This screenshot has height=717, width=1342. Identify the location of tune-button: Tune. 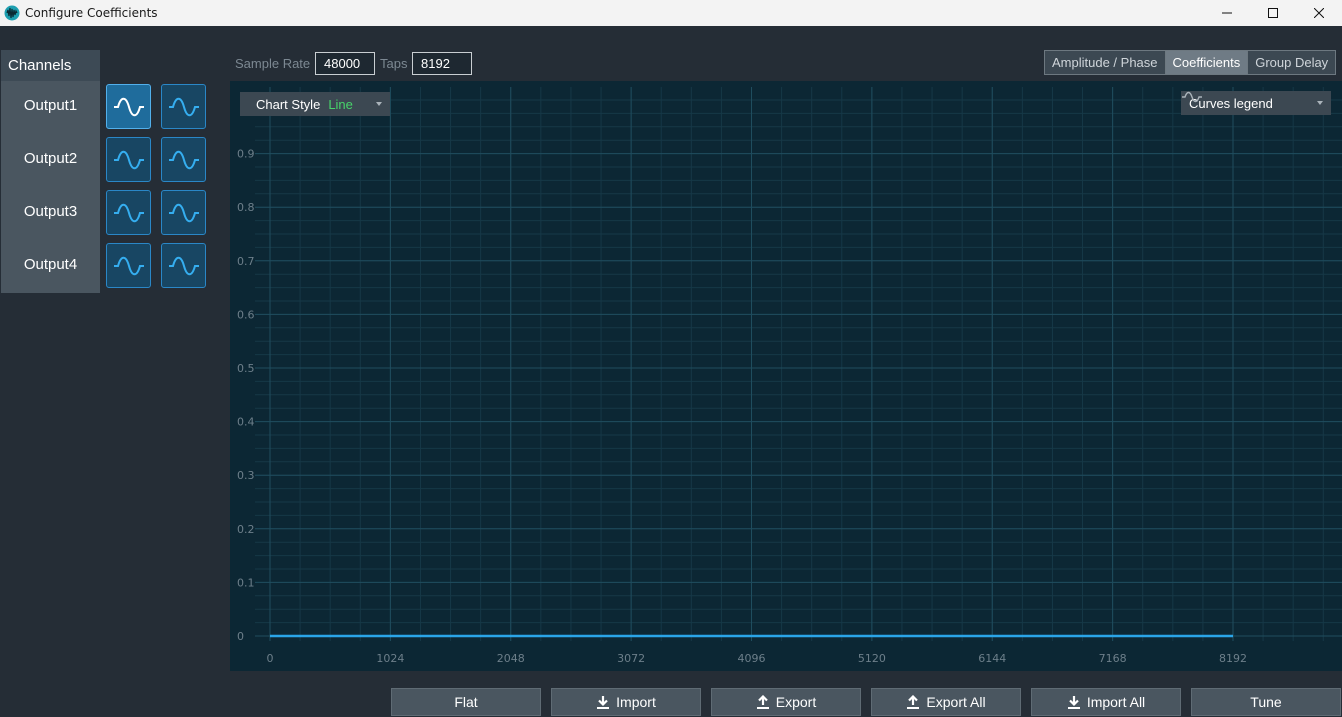
(1266, 702).